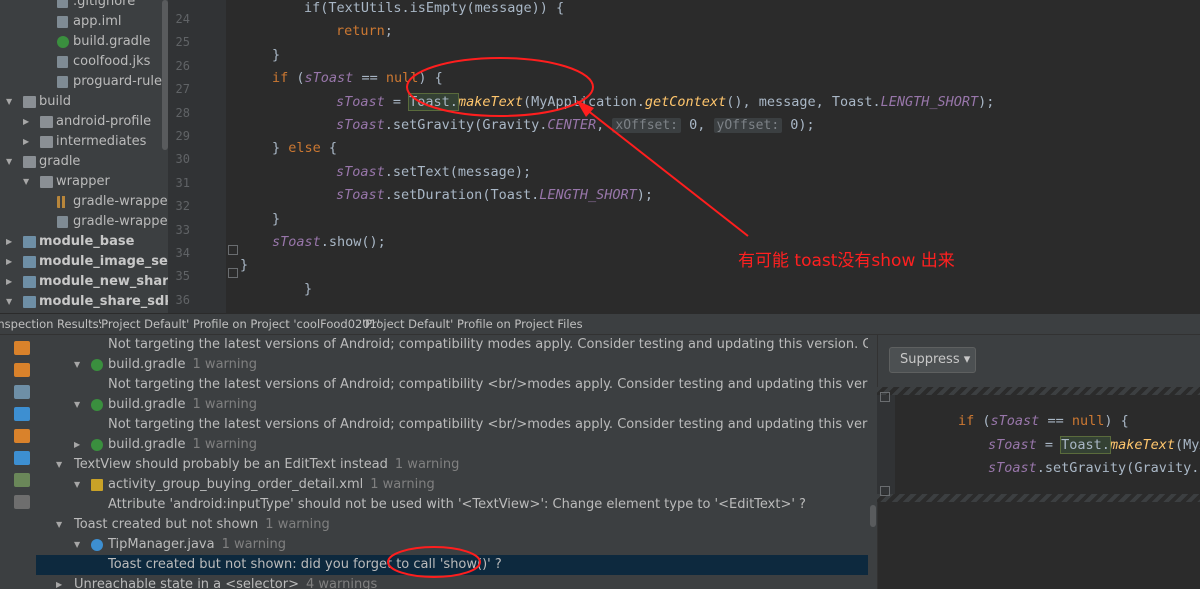 This screenshot has width=1200, height=589. Describe the element at coordinates (970, 421) in the screenshot. I see `code-token: if` at that location.